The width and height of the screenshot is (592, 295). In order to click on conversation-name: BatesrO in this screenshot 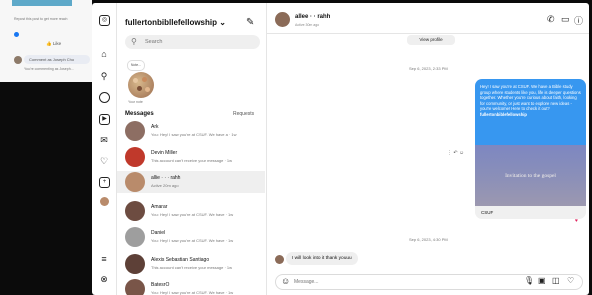, I will do `click(160, 285)`.